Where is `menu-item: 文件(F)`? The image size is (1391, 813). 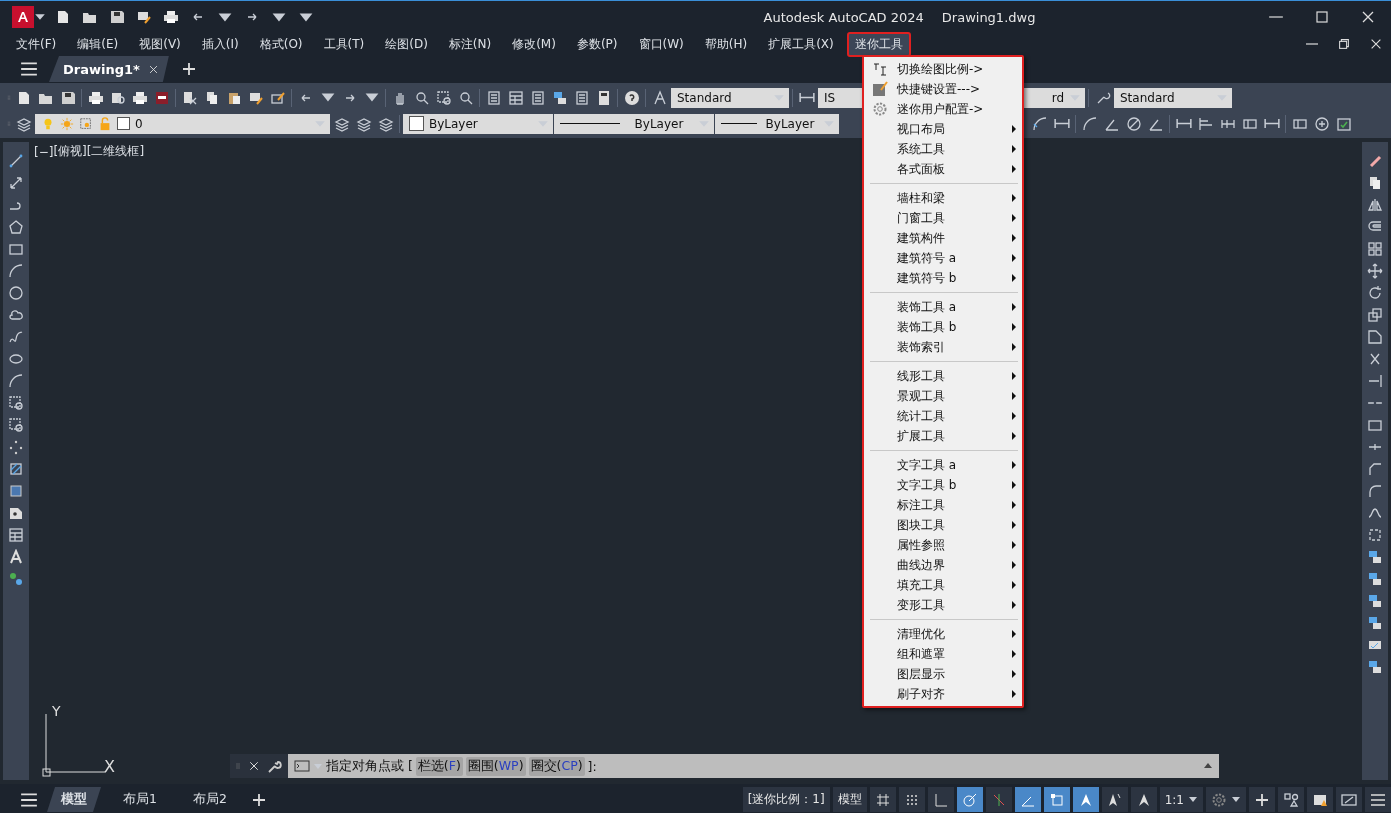
menu-item: 文件(F) is located at coordinates (36, 44).